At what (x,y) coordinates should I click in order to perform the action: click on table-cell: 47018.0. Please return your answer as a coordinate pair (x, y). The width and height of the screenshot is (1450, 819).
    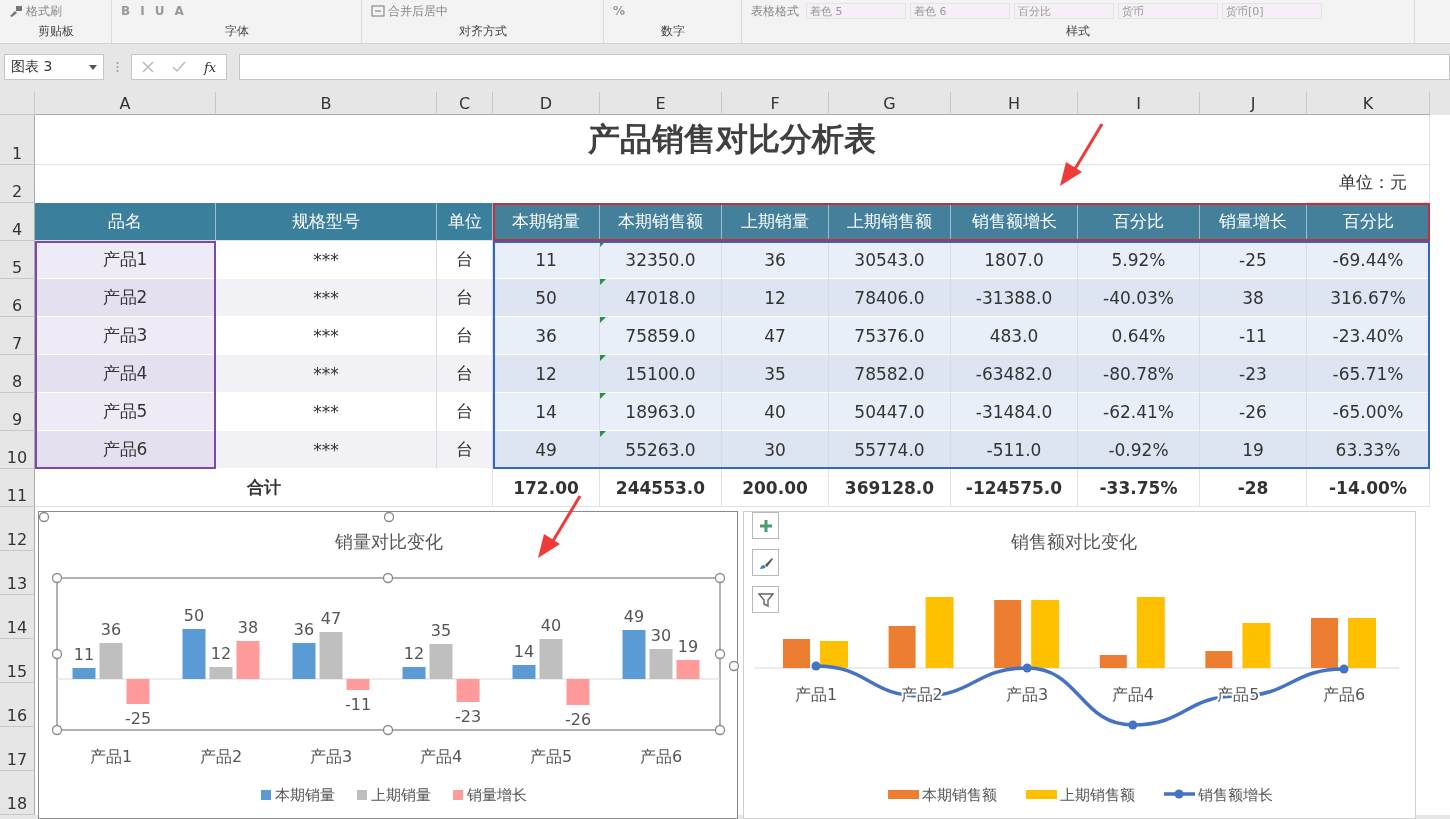
    Looking at the image, I should click on (661, 298).